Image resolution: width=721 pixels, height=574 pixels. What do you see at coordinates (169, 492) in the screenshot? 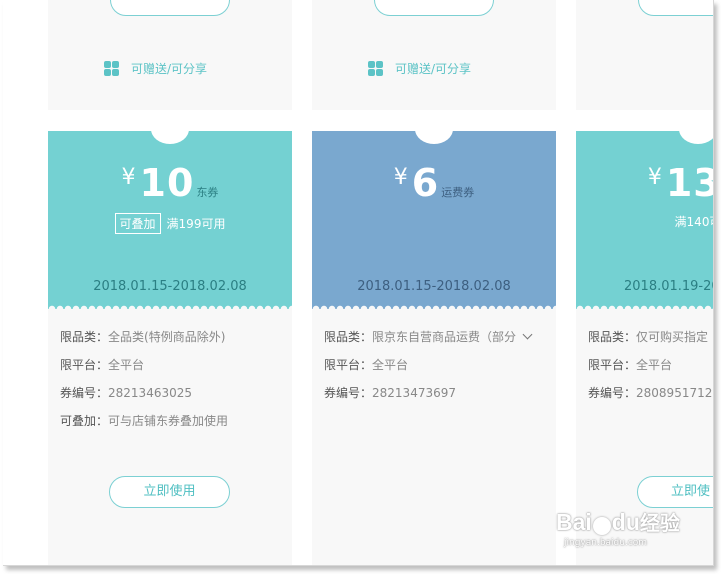
I see `use-now-button: 立即使用` at bounding box center [169, 492].